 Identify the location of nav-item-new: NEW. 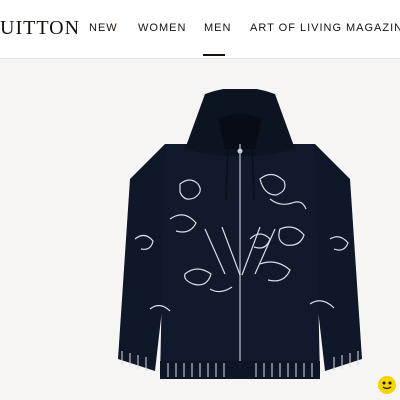
(103, 28).